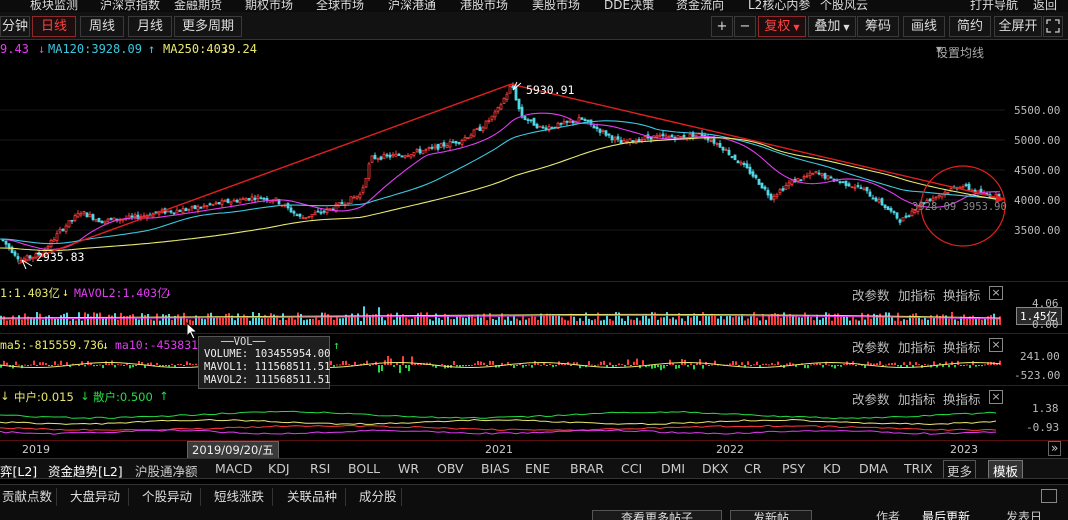 This screenshot has width=1068, height=520. I want to click on indicator-tab: KD, so click(832, 468).